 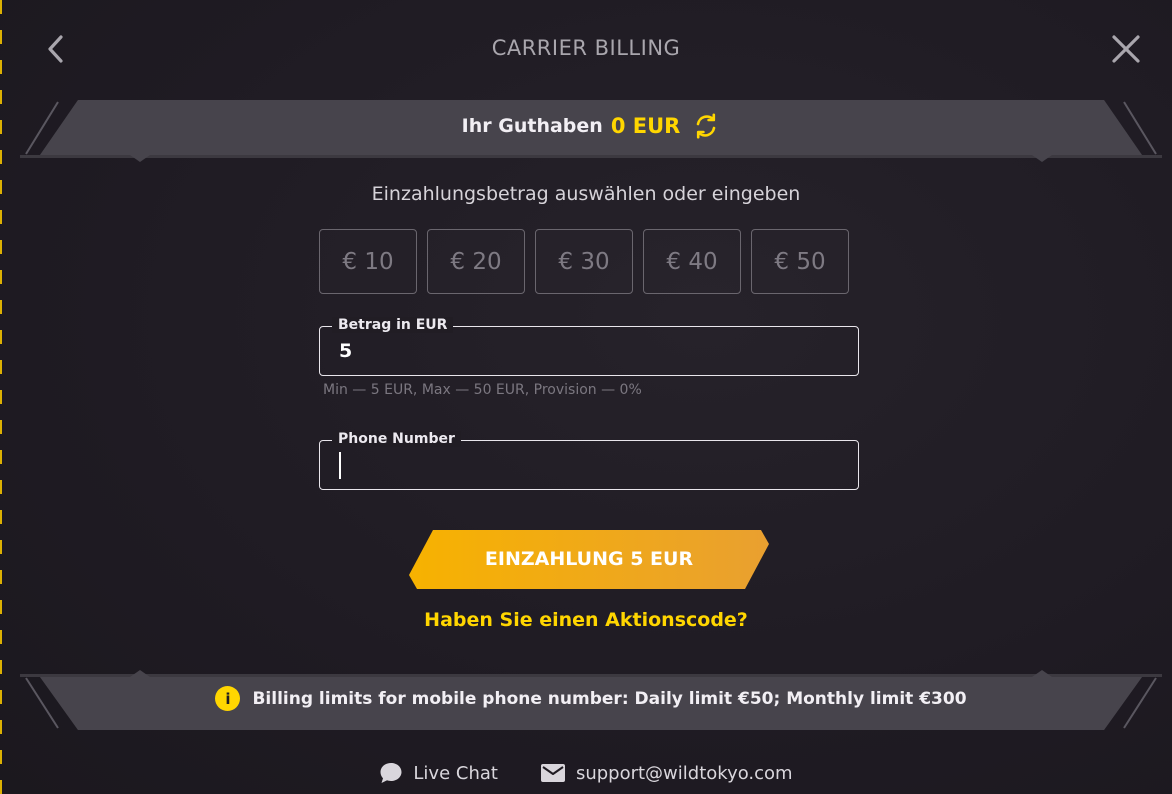 I want to click on amount-option-50: € 50, so click(x=800, y=261).